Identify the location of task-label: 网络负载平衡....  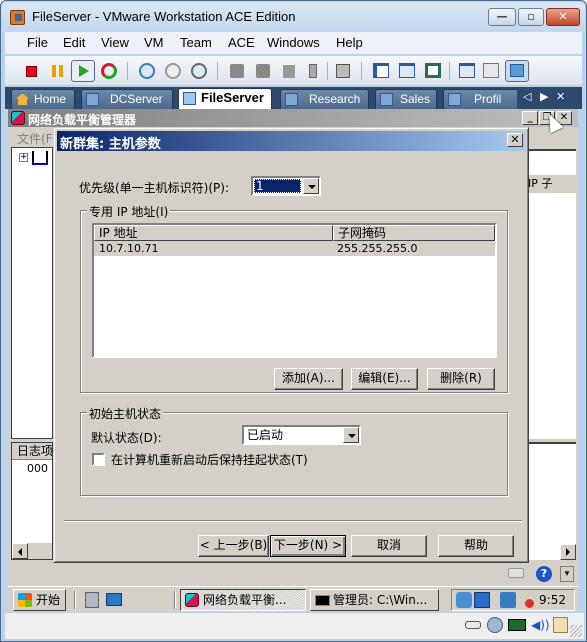
(245, 600).